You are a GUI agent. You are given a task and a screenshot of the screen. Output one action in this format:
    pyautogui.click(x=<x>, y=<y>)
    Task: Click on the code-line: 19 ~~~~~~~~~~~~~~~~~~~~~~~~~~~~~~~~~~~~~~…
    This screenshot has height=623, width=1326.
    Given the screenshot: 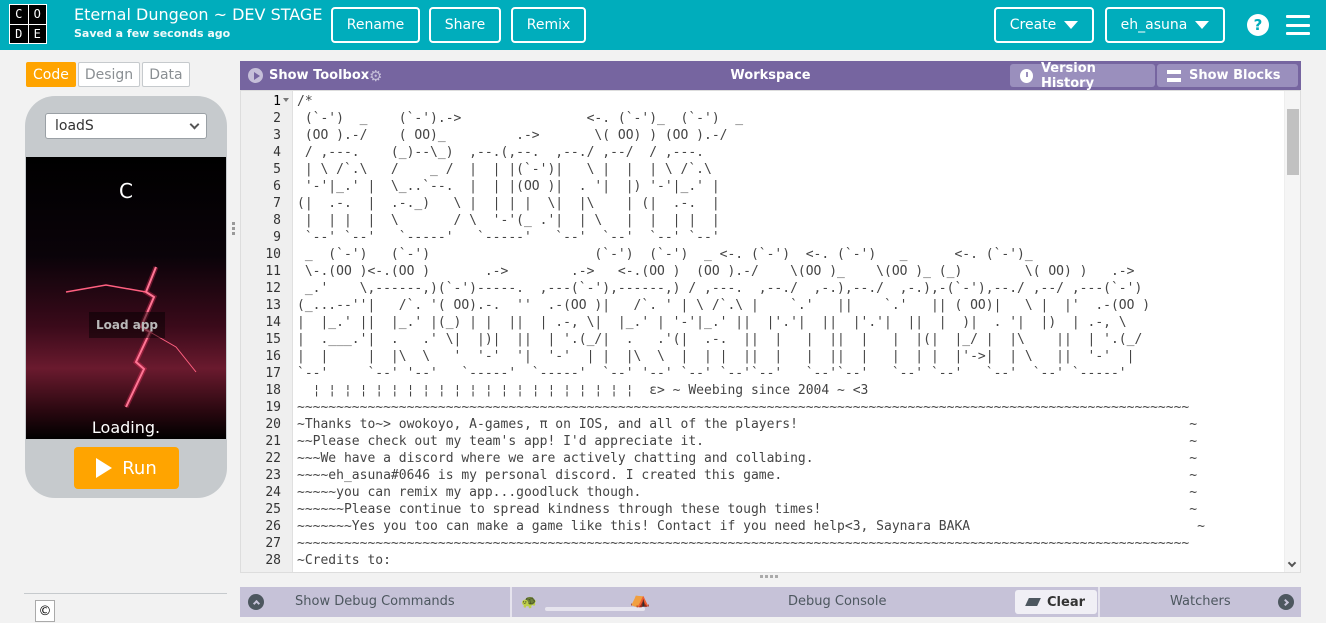 What is the action you would take?
    pyautogui.click(x=770, y=407)
    